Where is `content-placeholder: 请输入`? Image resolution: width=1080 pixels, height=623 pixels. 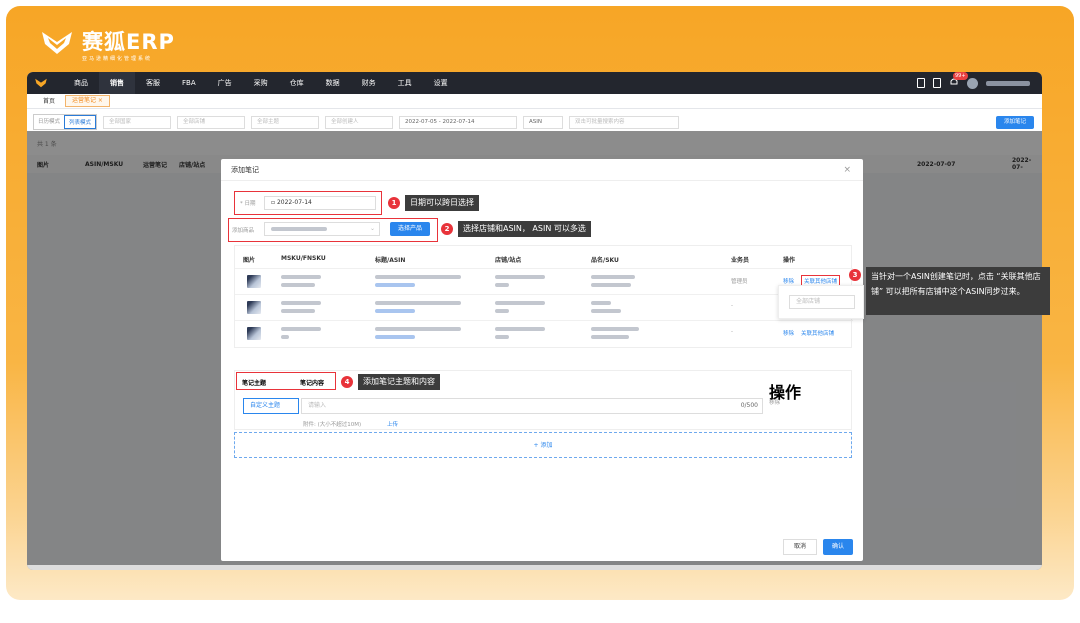 content-placeholder: 请输入 is located at coordinates (317, 405).